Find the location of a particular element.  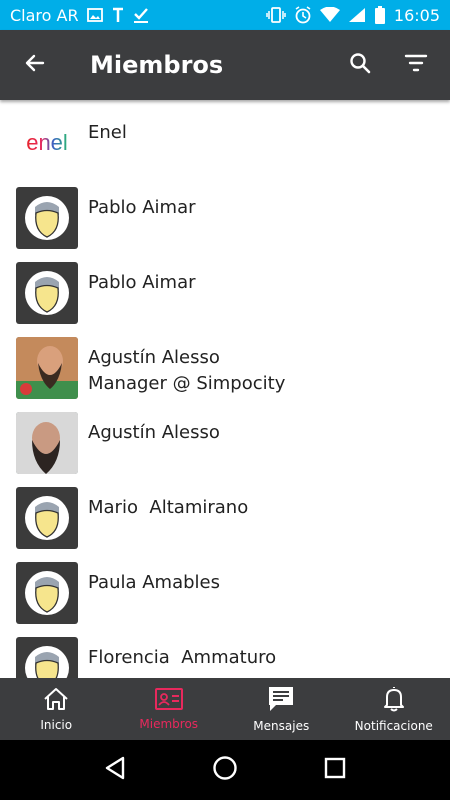

list-item: Paula Amables is located at coordinates (225, 587).